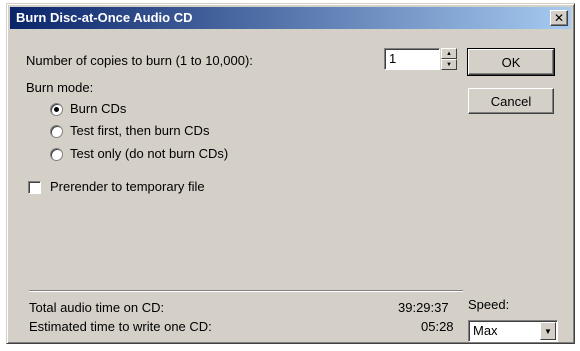  I want to click on radio-burn-cds, so click(56, 109).